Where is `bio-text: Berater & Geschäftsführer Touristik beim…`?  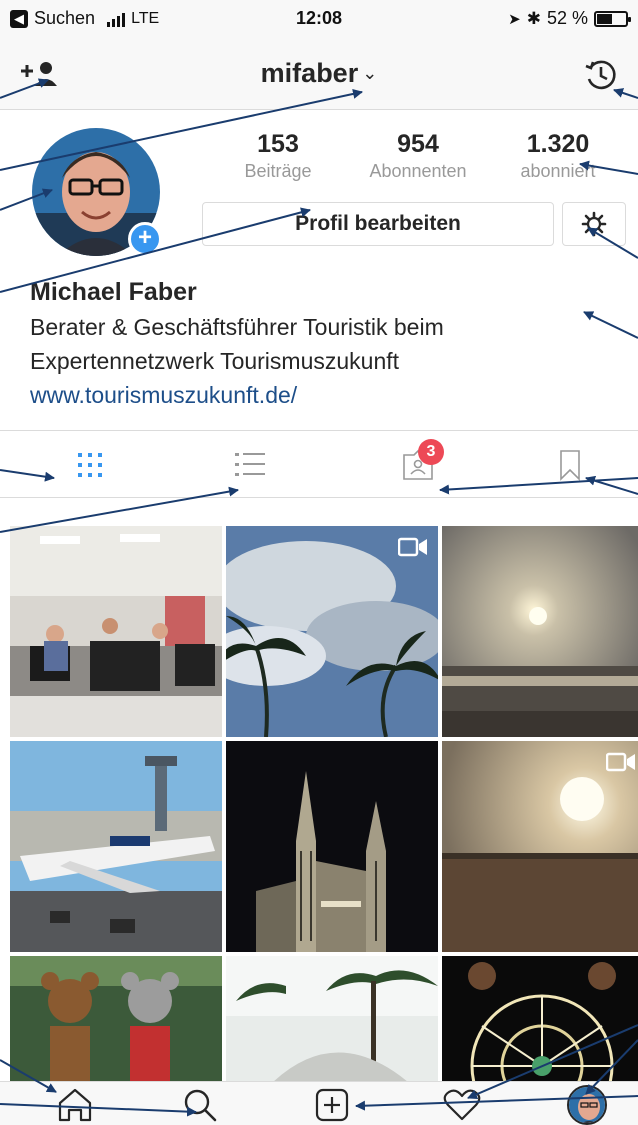
bio-text: Berater & Geschäftsführer Touristik beim… is located at coordinates (237, 344).